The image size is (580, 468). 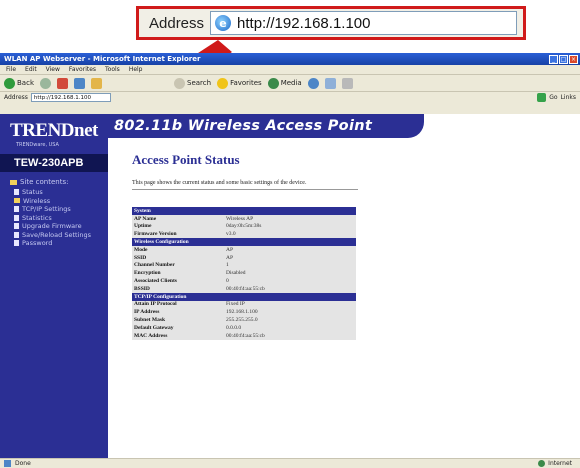 What do you see at coordinates (290, 320) in the screenshot?
I see `row-value: 255.255.255.0` at bounding box center [290, 320].